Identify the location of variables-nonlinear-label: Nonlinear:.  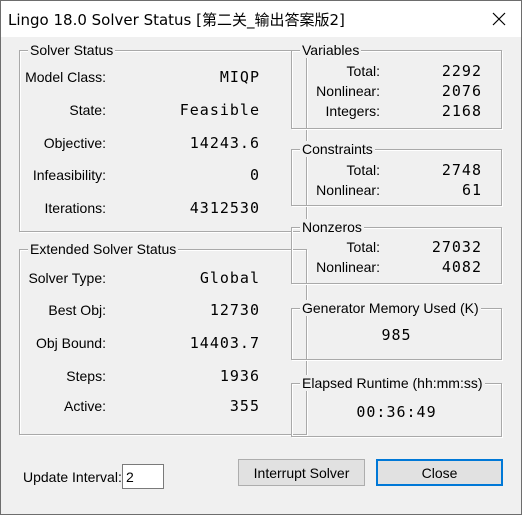
(348, 91).